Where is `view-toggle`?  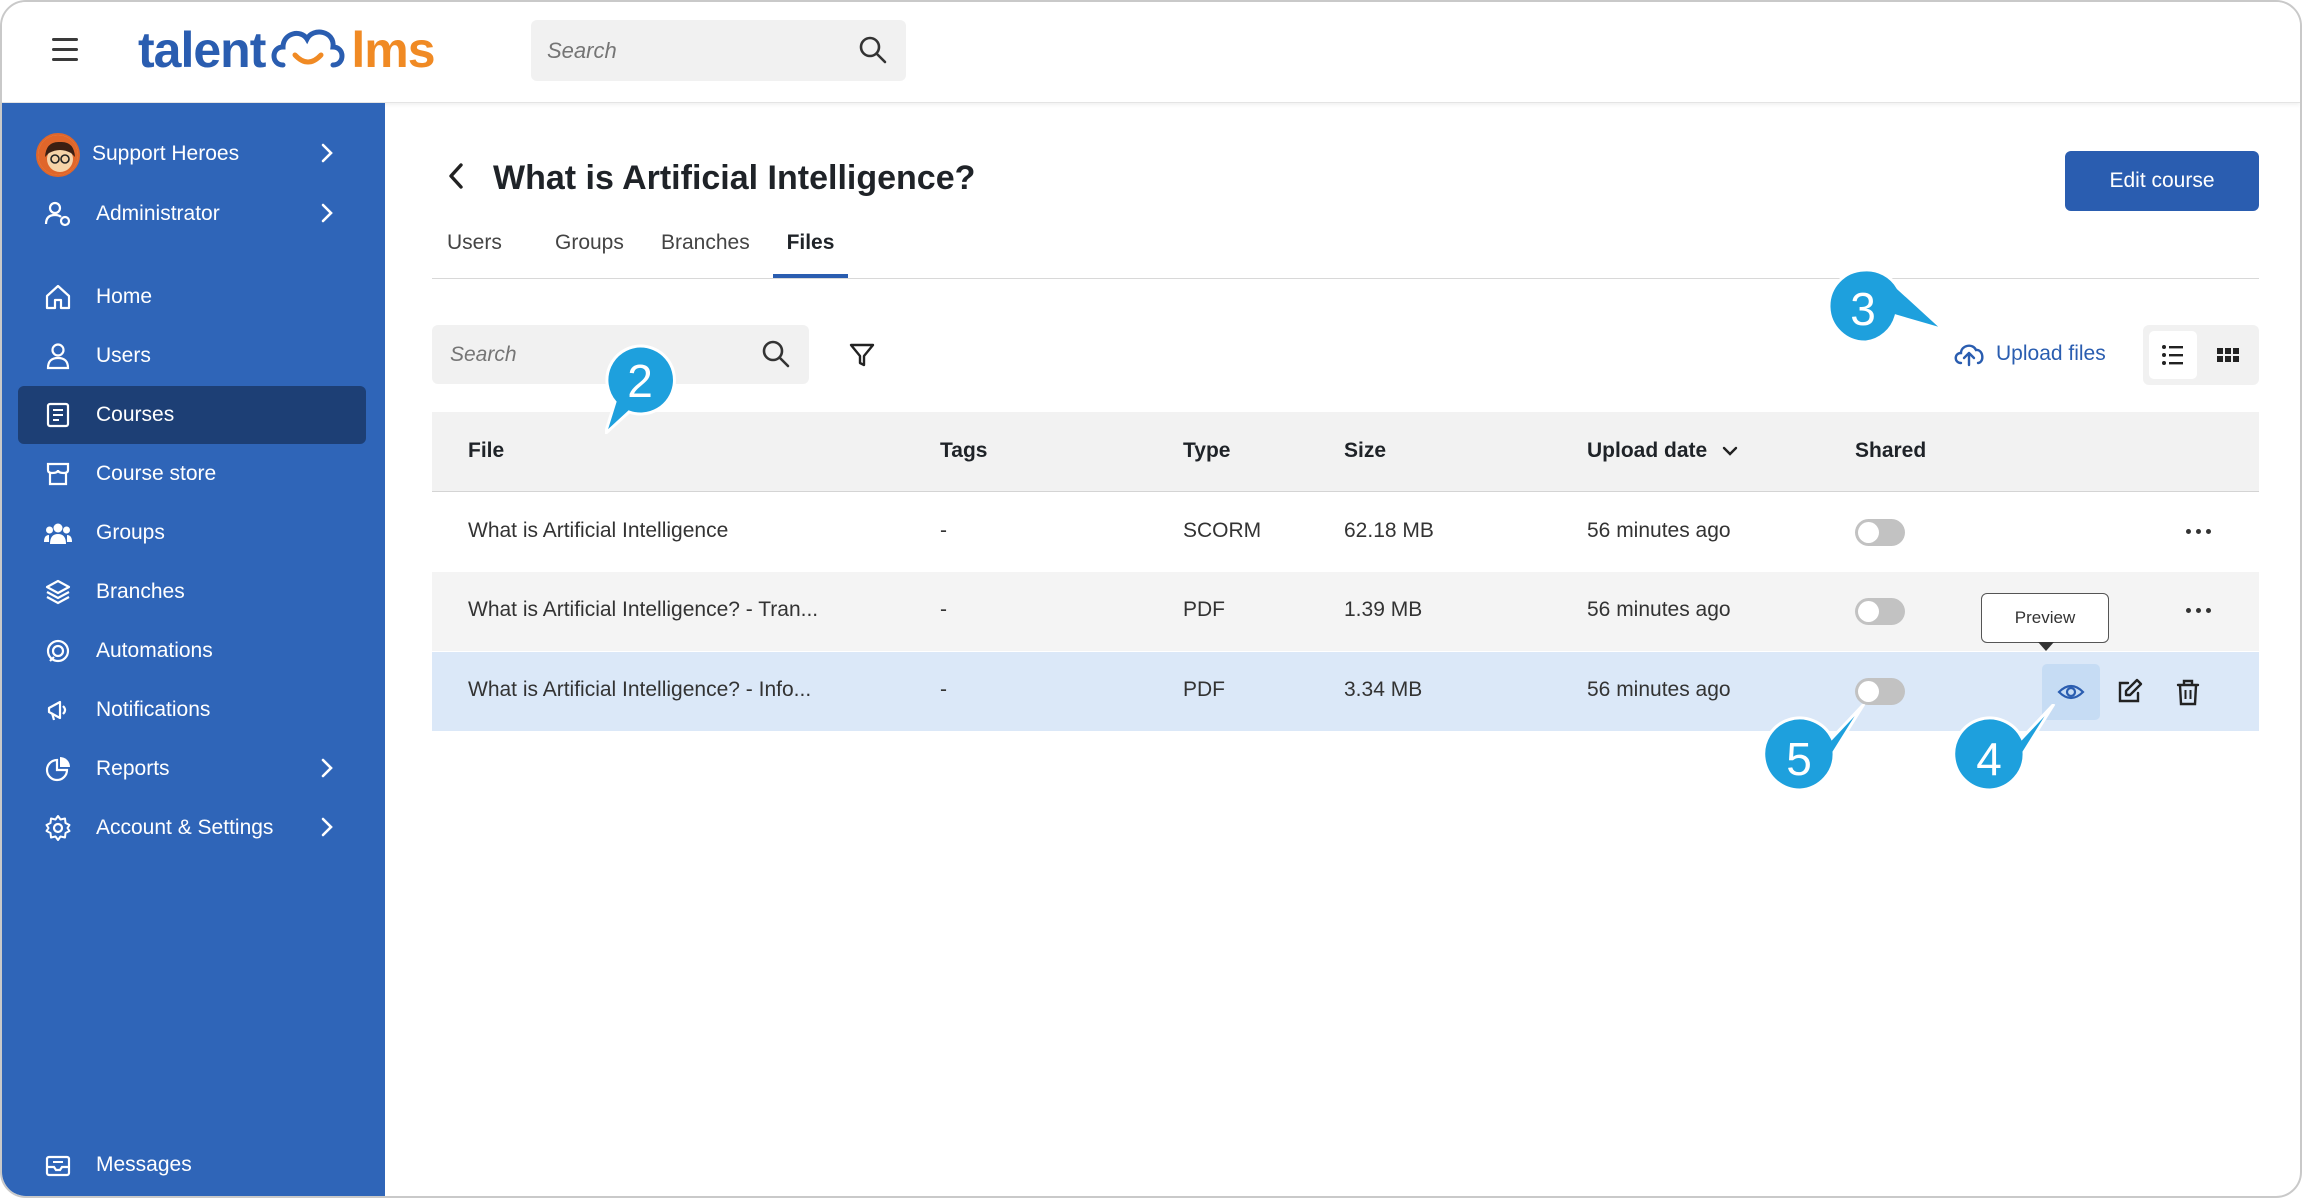
view-toggle is located at coordinates (2201, 355).